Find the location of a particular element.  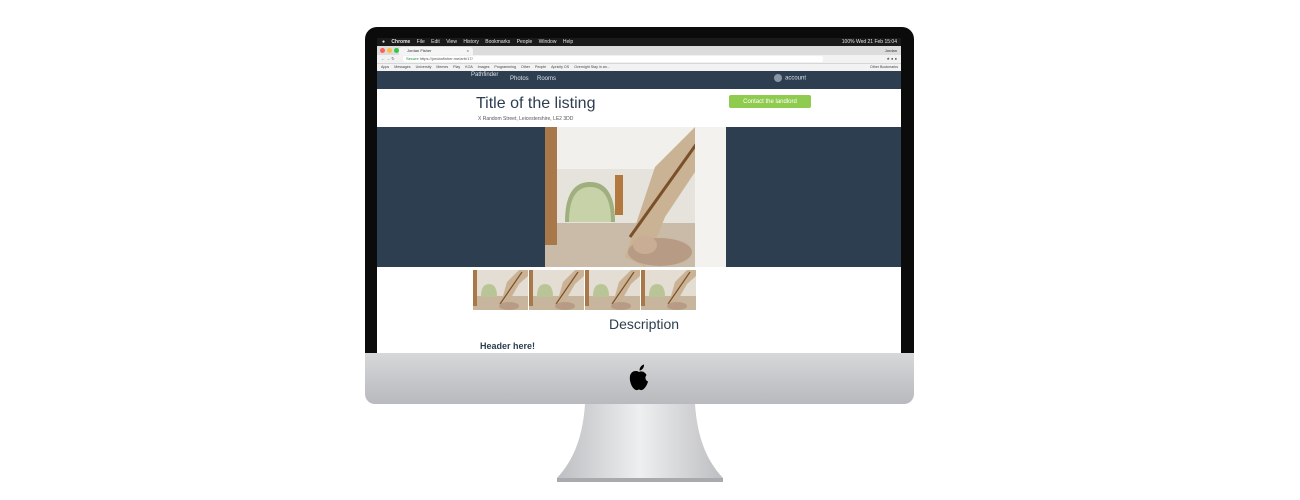

bookmark-item: University is located at coordinates (424, 67).